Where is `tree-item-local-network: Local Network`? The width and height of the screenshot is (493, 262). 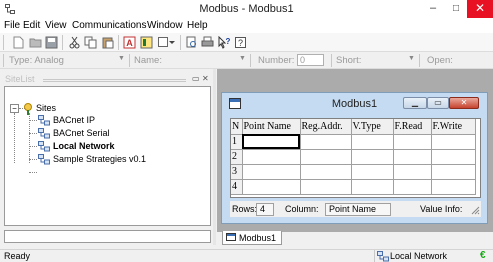
tree-item-local-network: Local Network is located at coordinates (76, 146).